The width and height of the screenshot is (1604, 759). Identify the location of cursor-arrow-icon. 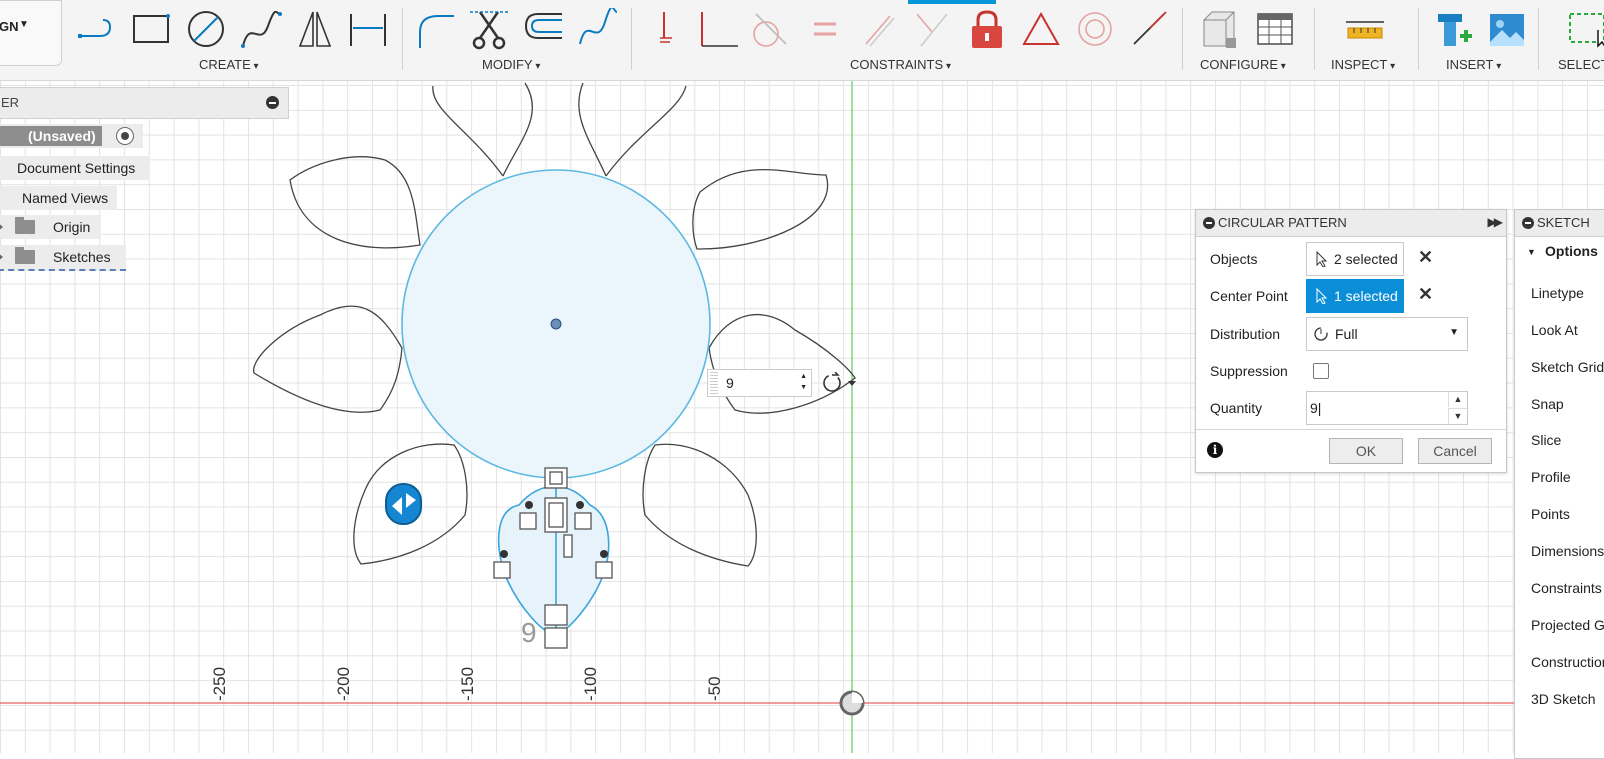
(1322, 259).